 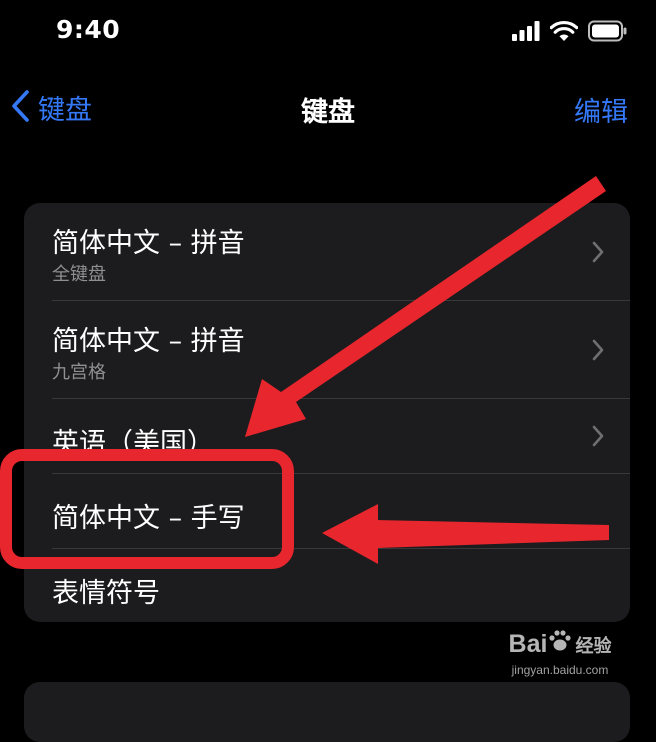 I want to click on page-title: 键盘, so click(x=328, y=112).